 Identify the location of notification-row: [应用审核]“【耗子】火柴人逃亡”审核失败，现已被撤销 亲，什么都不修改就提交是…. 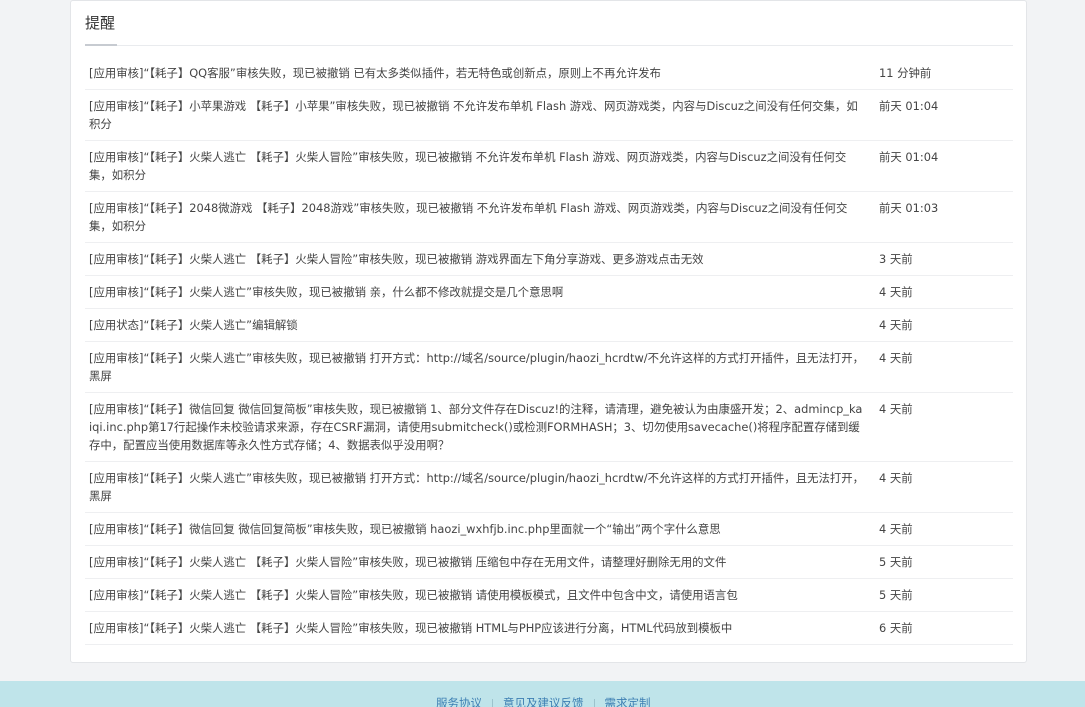
(549, 292).